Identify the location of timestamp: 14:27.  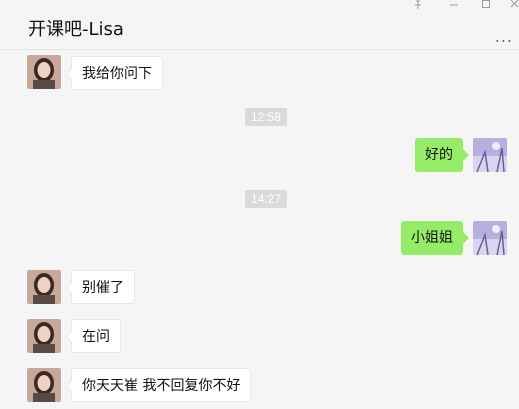
(266, 199).